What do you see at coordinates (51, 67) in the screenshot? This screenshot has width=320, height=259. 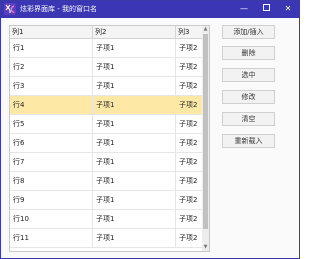 I see `table-cell: 行2` at bounding box center [51, 67].